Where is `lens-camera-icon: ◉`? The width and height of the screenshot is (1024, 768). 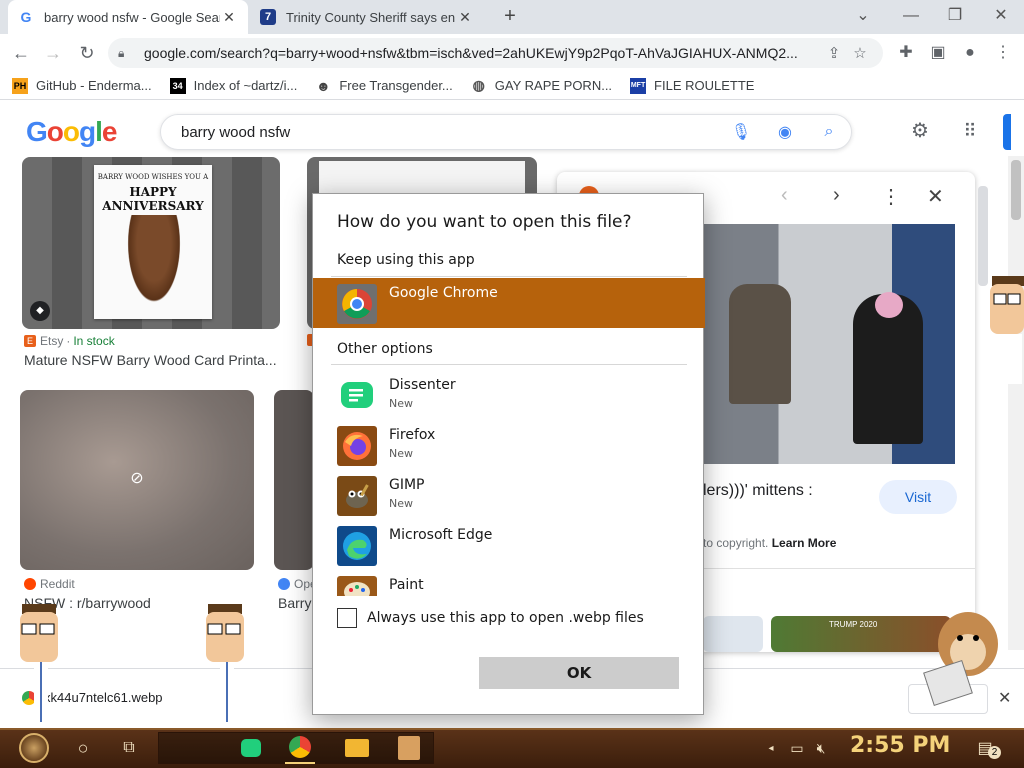 lens-camera-icon: ◉ is located at coordinates (785, 132).